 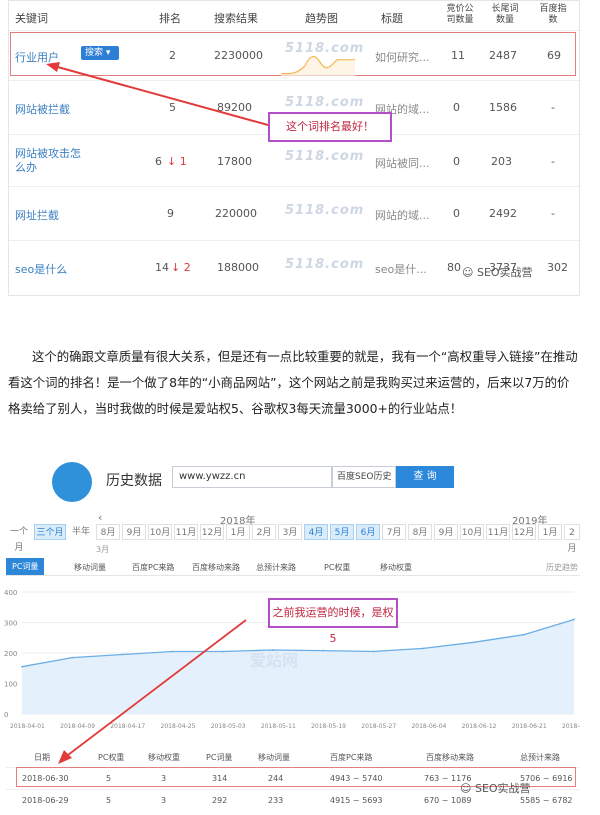 What do you see at coordinates (81, 532) in the screenshot?
I see `range-option: 半年` at bounding box center [81, 532].